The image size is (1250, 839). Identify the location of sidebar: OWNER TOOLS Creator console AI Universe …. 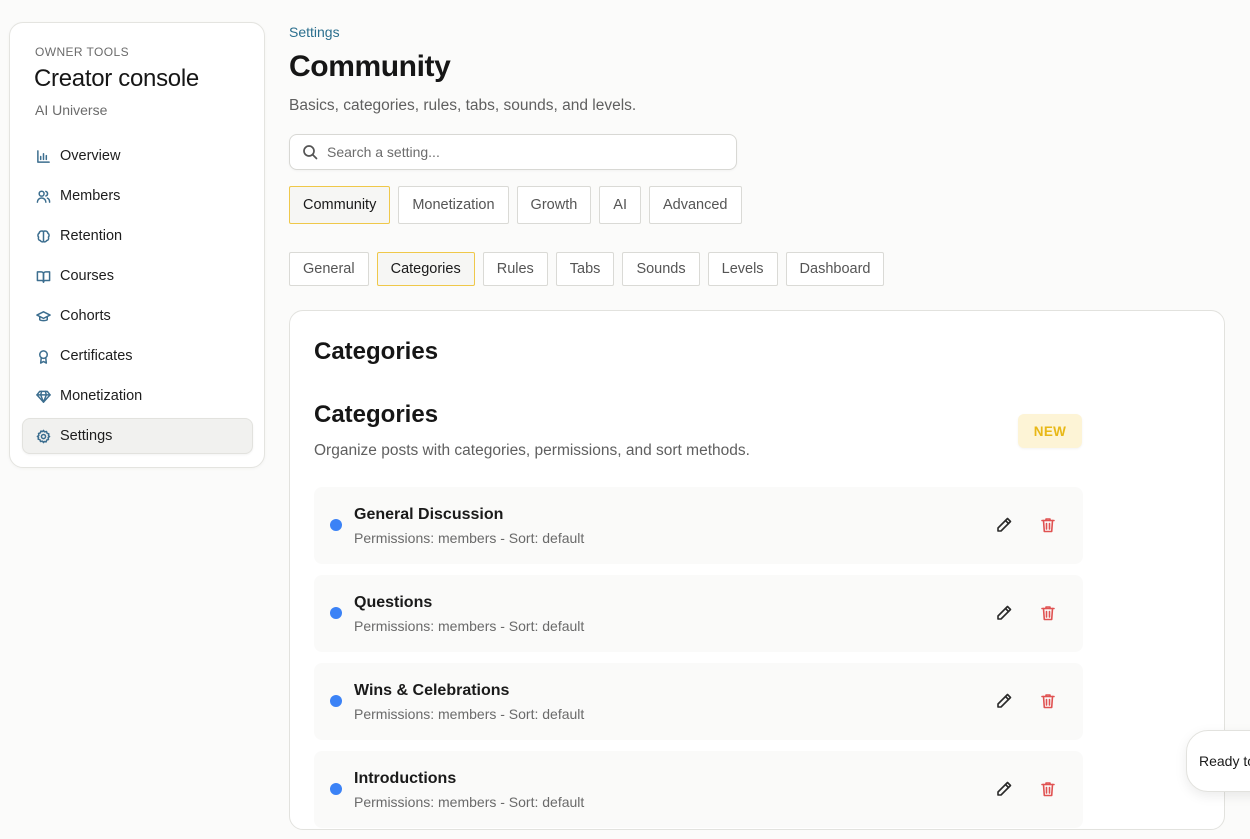
(137, 245).